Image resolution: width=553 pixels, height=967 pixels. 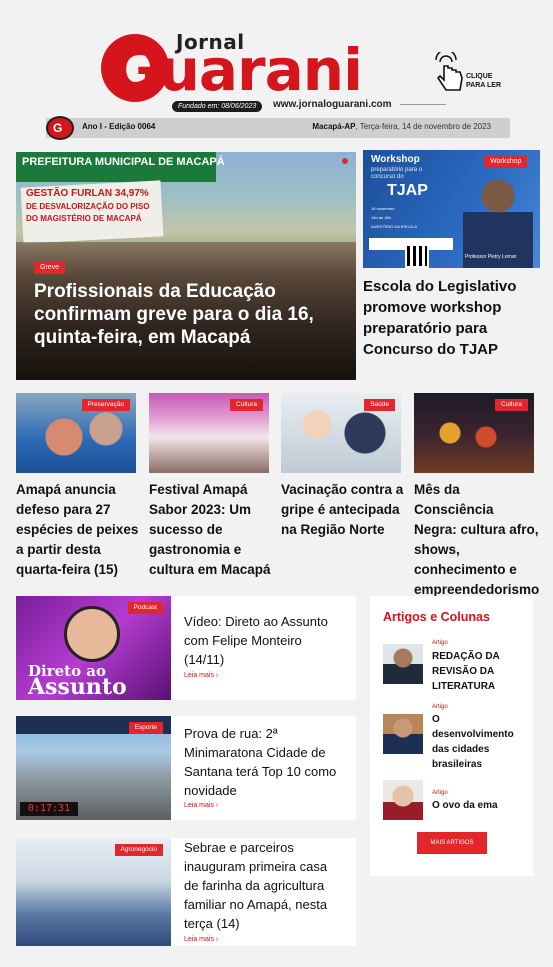 What do you see at coordinates (49, 809) in the screenshot?
I see `race-clock: 0:17:31` at bounding box center [49, 809].